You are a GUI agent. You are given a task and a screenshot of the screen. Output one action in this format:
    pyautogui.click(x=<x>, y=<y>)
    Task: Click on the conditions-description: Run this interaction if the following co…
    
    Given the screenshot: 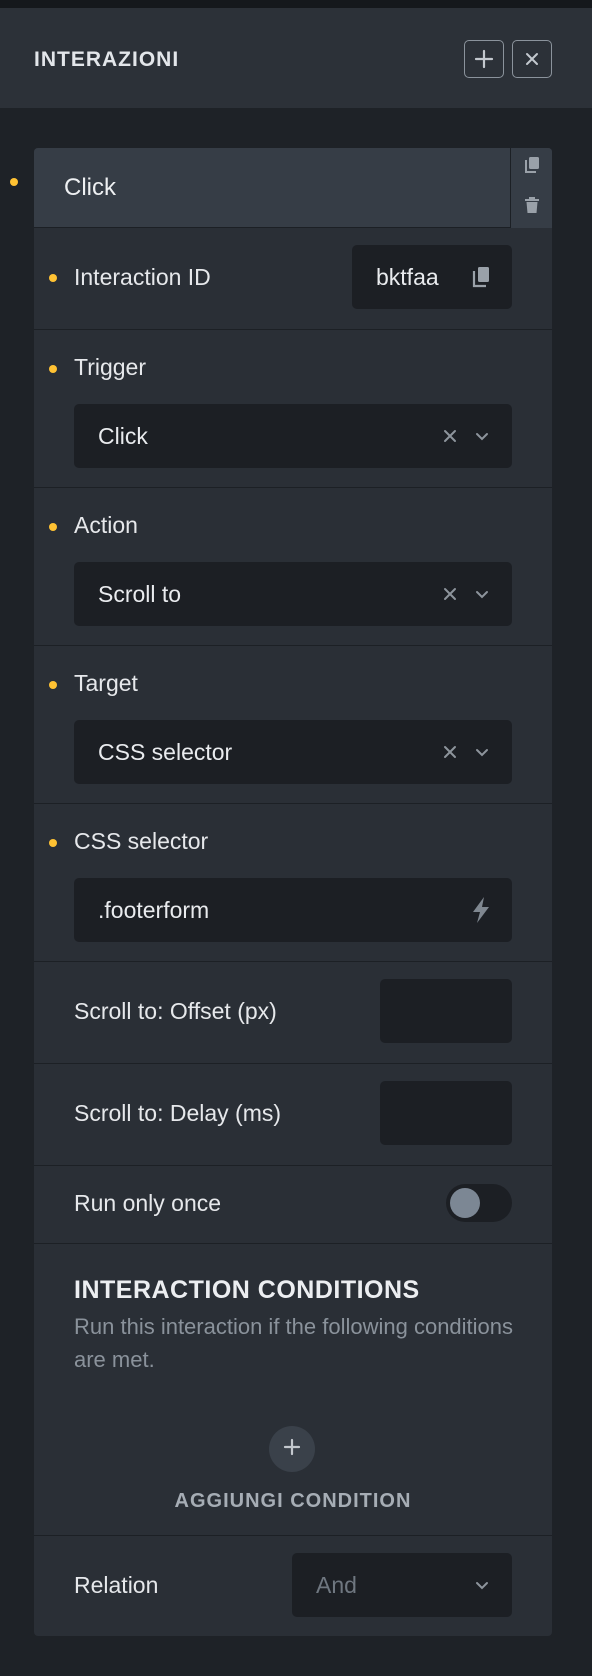 What is the action you would take?
    pyautogui.click(x=294, y=1343)
    